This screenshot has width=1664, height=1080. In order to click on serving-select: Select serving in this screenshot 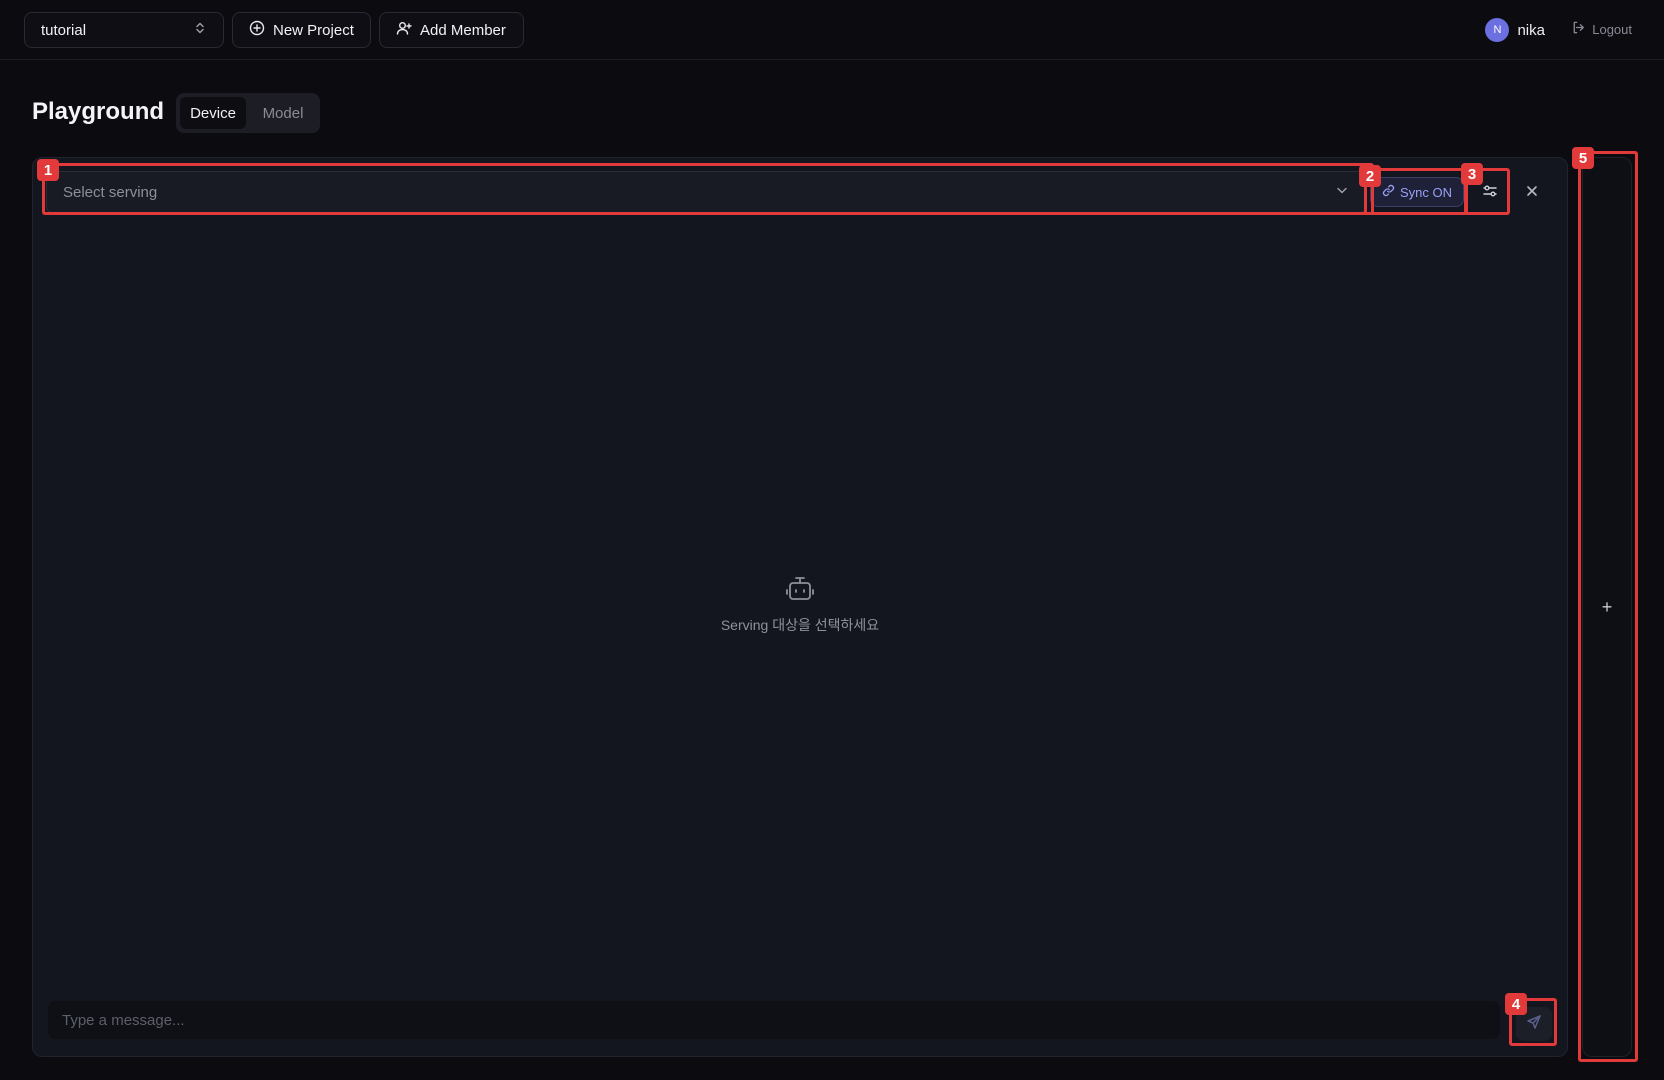, I will do `click(706, 192)`.